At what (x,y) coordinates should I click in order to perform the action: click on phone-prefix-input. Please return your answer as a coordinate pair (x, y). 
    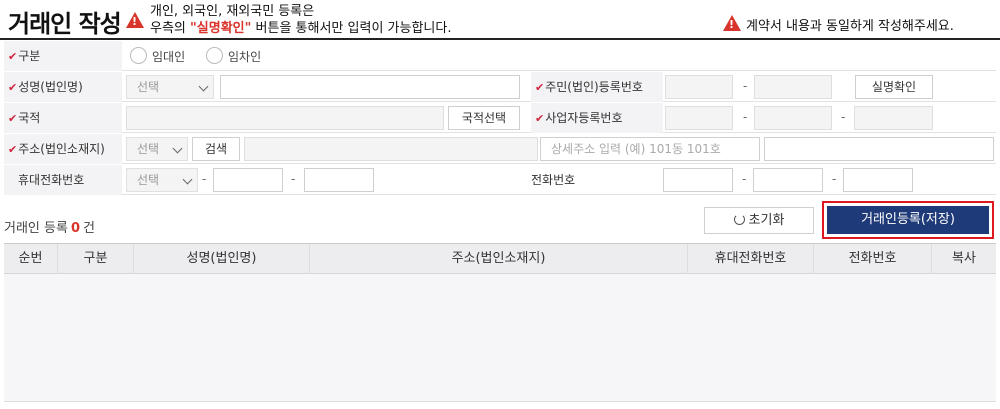
    Looking at the image, I should click on (698, 180).